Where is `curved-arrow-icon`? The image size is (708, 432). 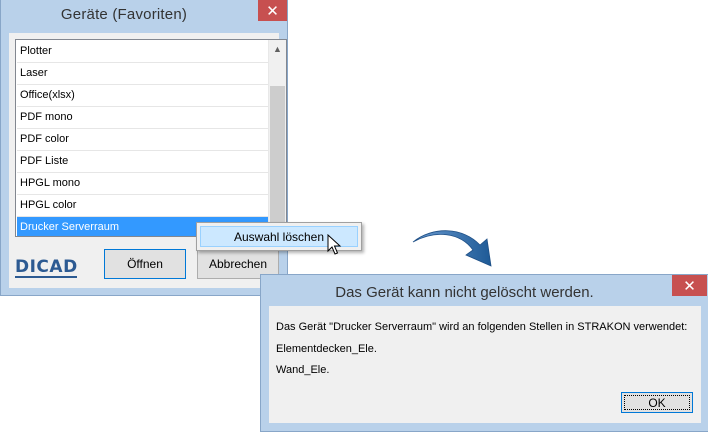 curved-arrow-icon is located at coordinates (452, 248).